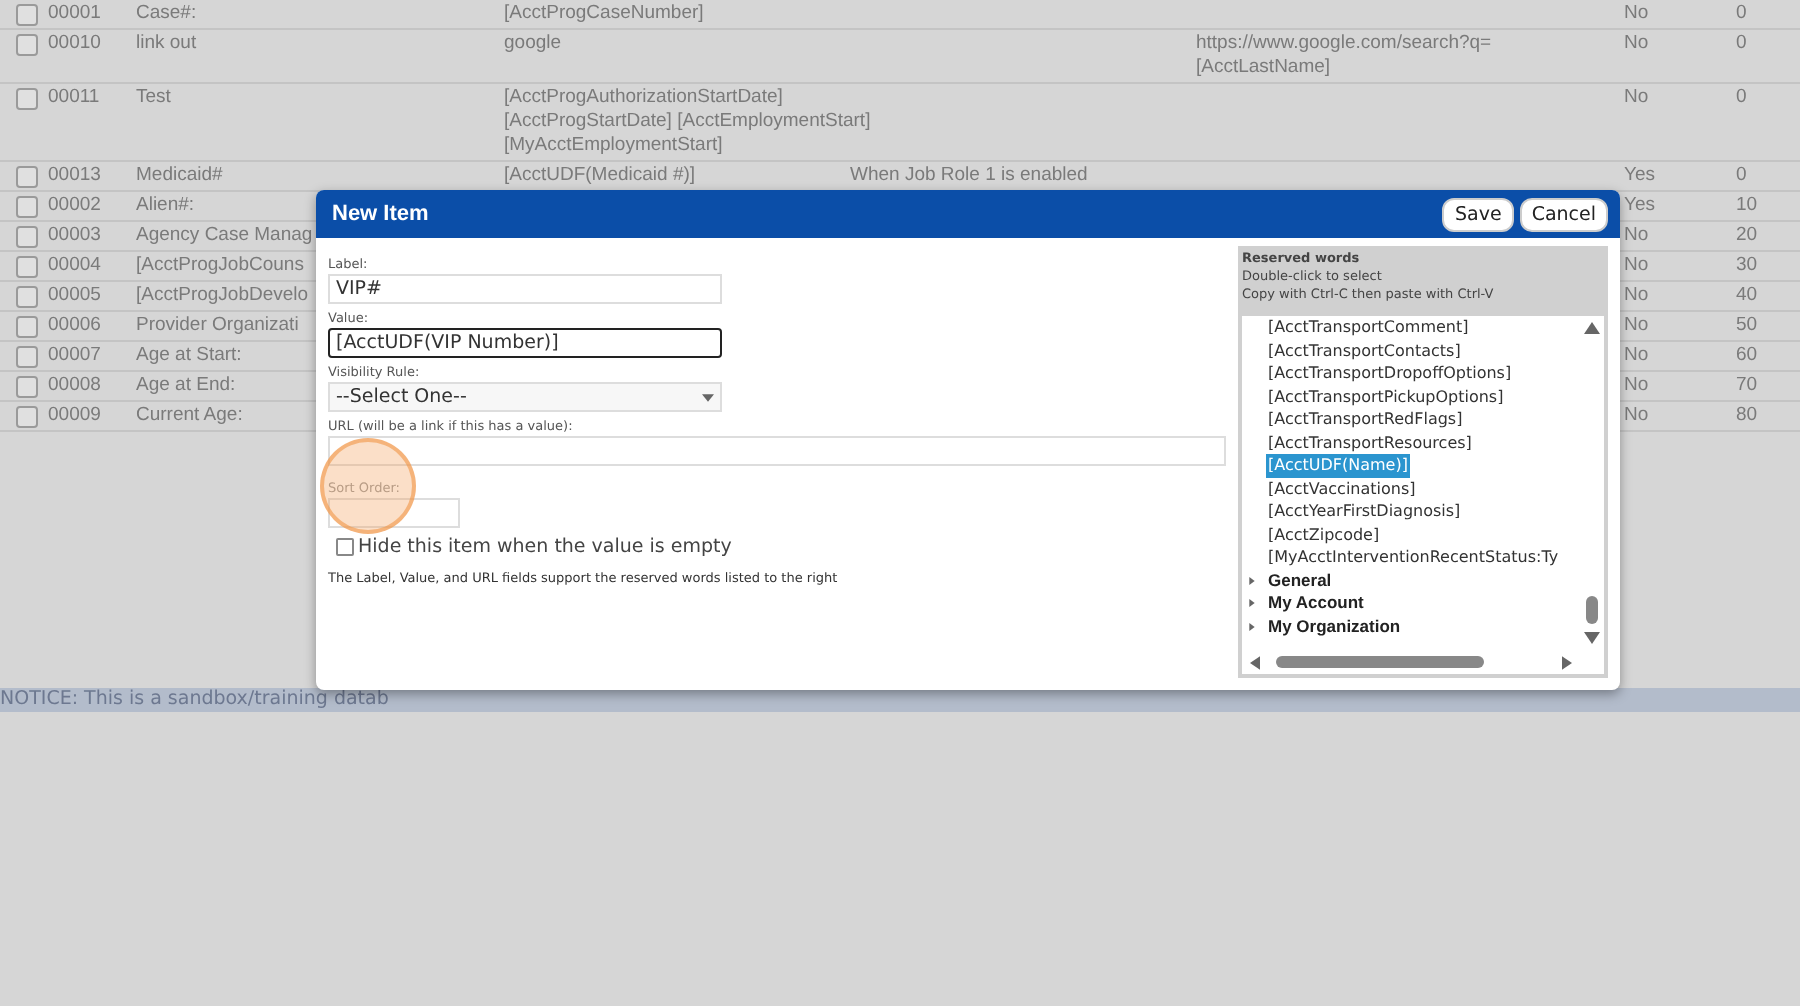 This screenshot has height=1006, width=1800. What do you see at coordinates (525, 289) in the screenshot?
I see `label-input: VIP#` at bounding box center [525, 289].